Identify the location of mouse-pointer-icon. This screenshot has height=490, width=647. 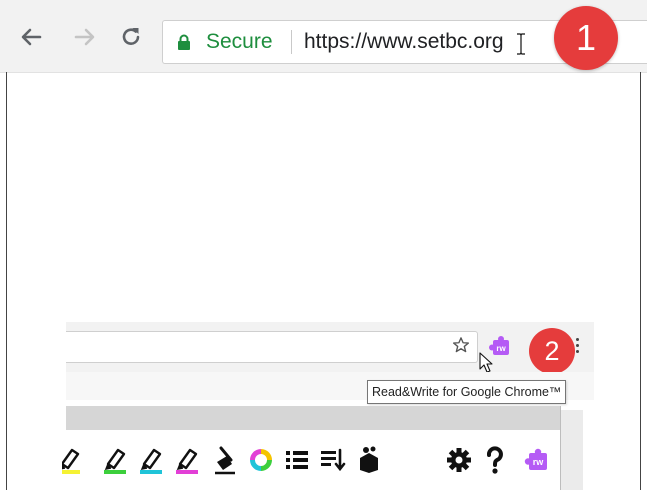
(486, 362).